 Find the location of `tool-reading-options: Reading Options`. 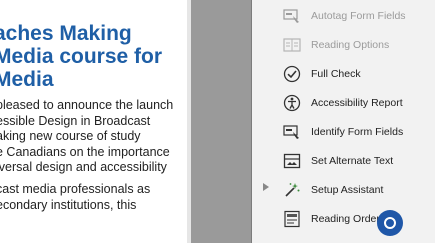

tool-reading-options: Reading Options is located at coordinates (358, 45).